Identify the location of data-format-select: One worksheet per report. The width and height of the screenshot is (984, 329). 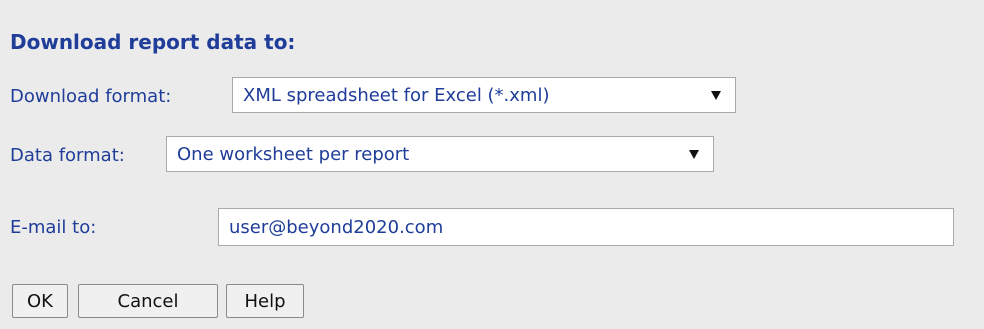
(440, 154).